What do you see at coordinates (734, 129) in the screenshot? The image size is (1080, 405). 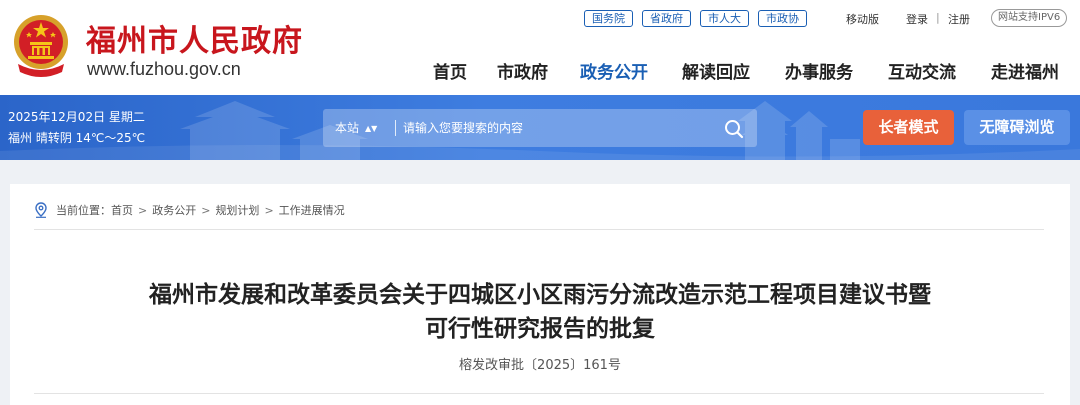 I see `search-icon` at bounding box center [734, 129].